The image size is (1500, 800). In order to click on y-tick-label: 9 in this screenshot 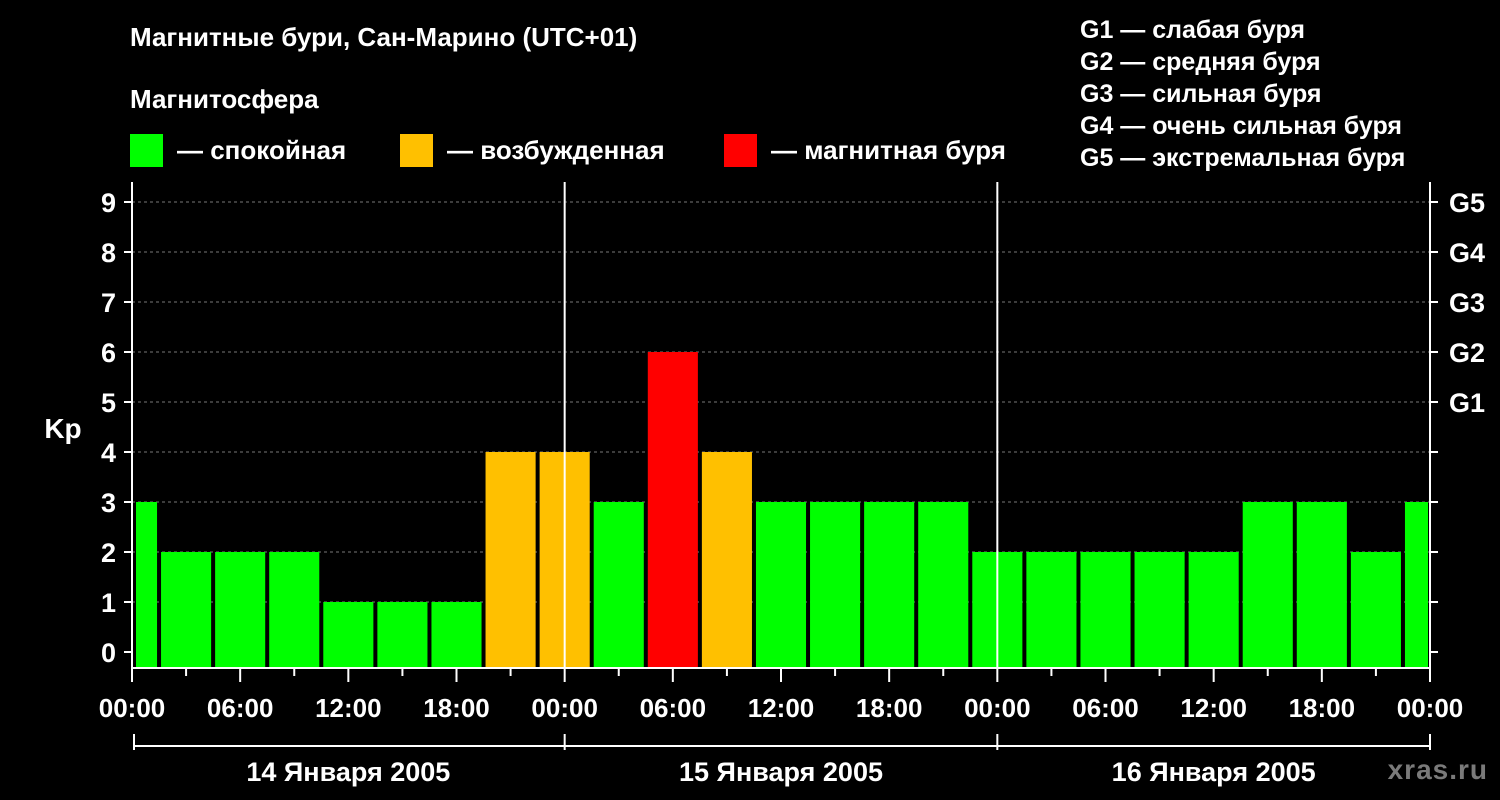, I will do `click(108, 203)`.